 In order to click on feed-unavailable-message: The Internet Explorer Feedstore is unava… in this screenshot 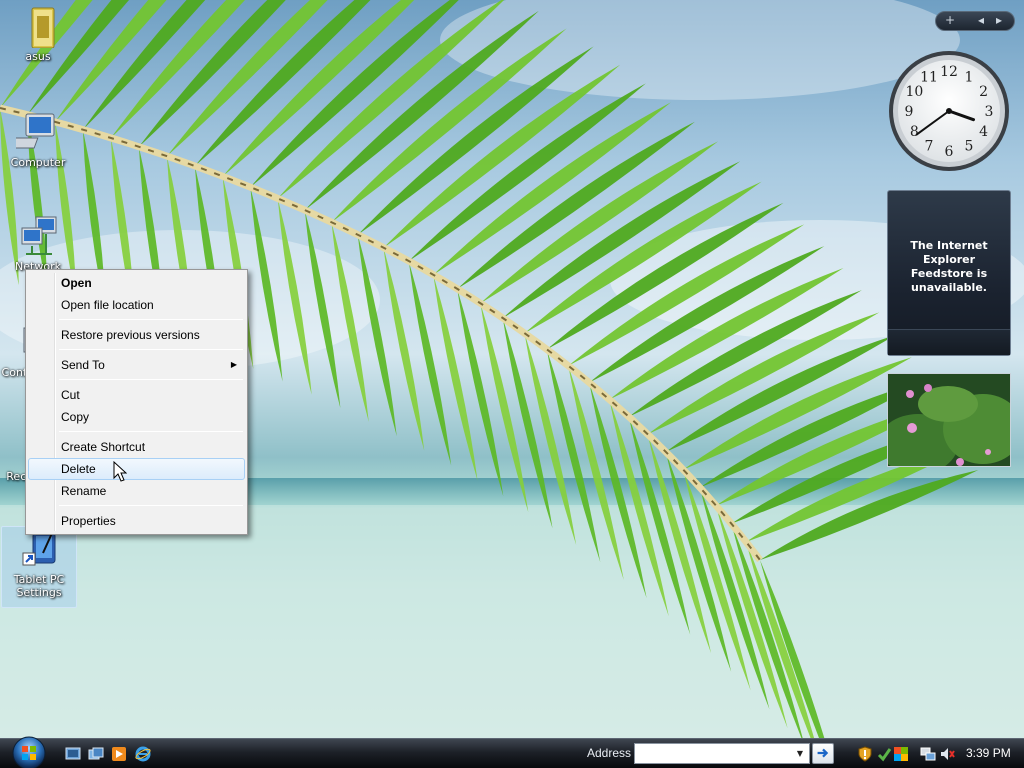, I will do `click(949, 266)`.